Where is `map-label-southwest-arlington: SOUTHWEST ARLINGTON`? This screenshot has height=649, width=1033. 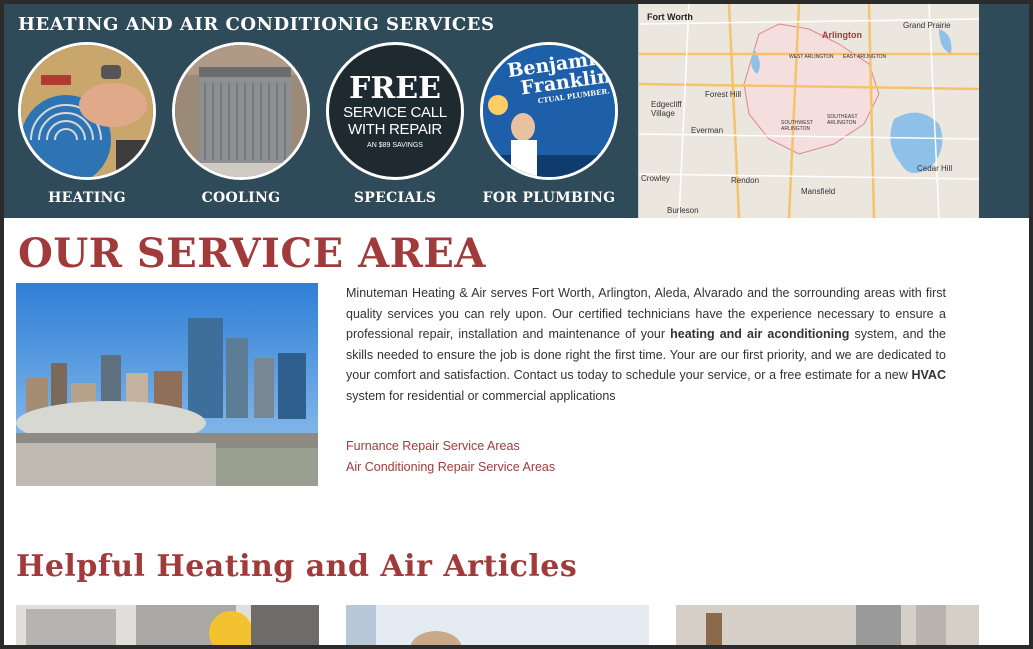
map-label-southwest-arlington: SOUTHWEST ARLINGTON is located at coordinates (797, 126).